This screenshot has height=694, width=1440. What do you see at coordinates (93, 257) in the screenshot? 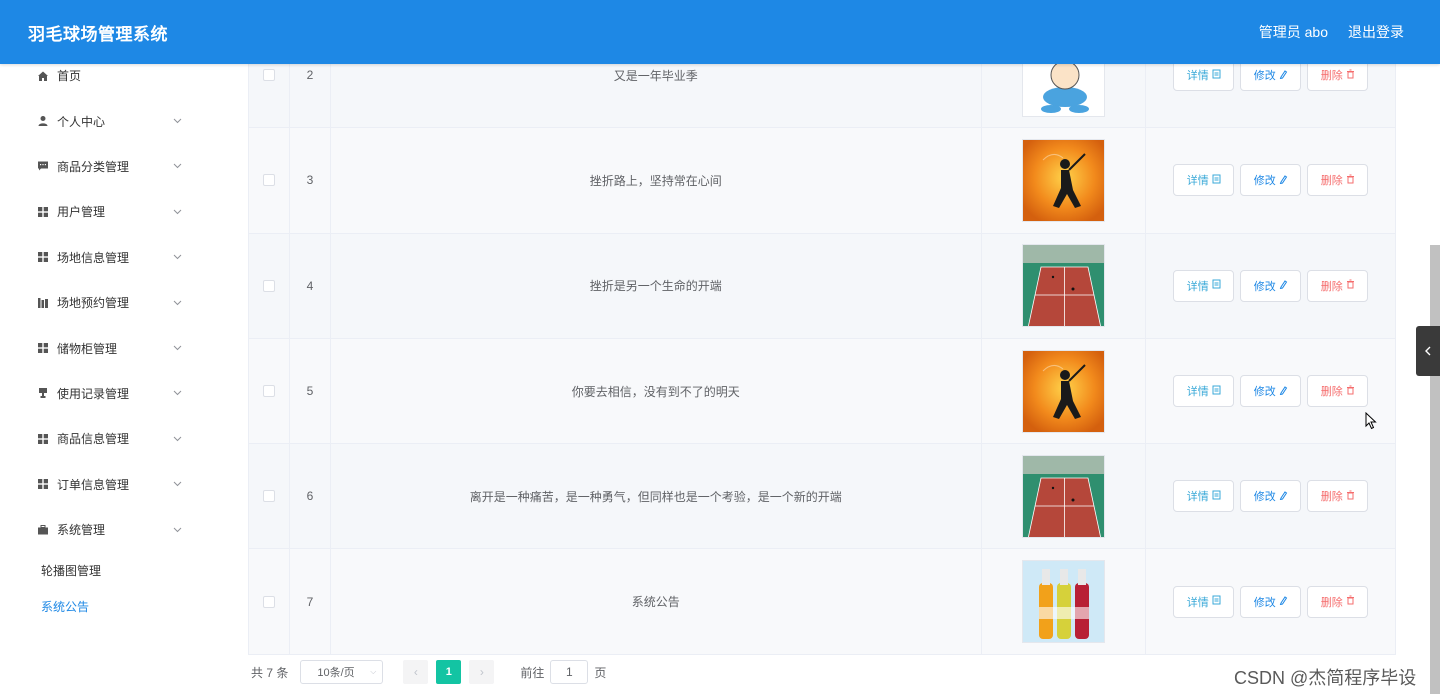
I see `sidebar-item-label: 场地信息管理` at bounding box center [93, 257].